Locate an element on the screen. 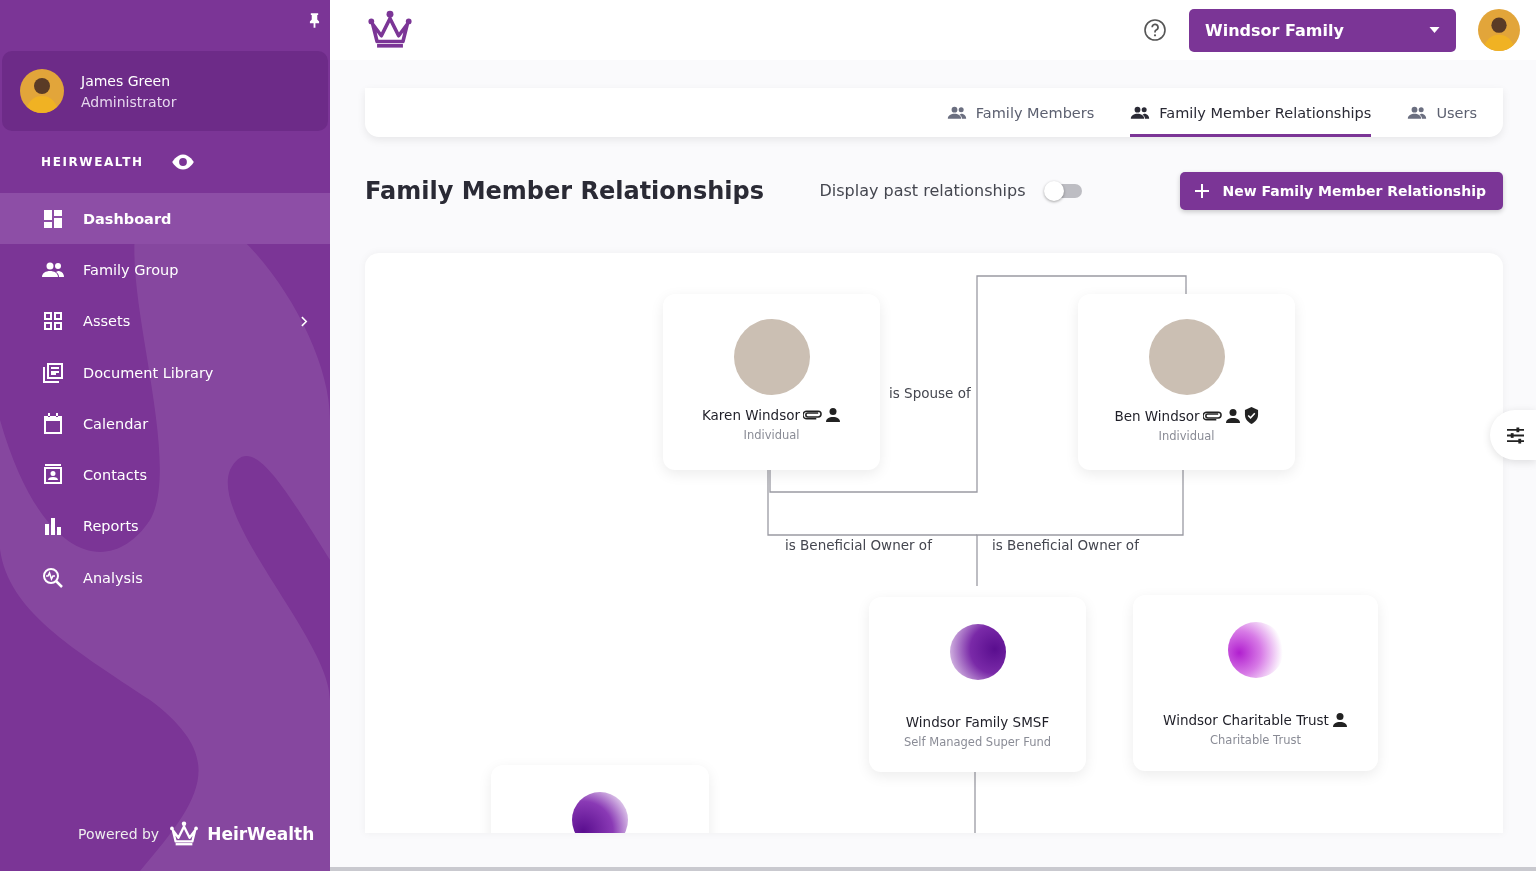  user-name: James Green is located at coordinates (126, 80).